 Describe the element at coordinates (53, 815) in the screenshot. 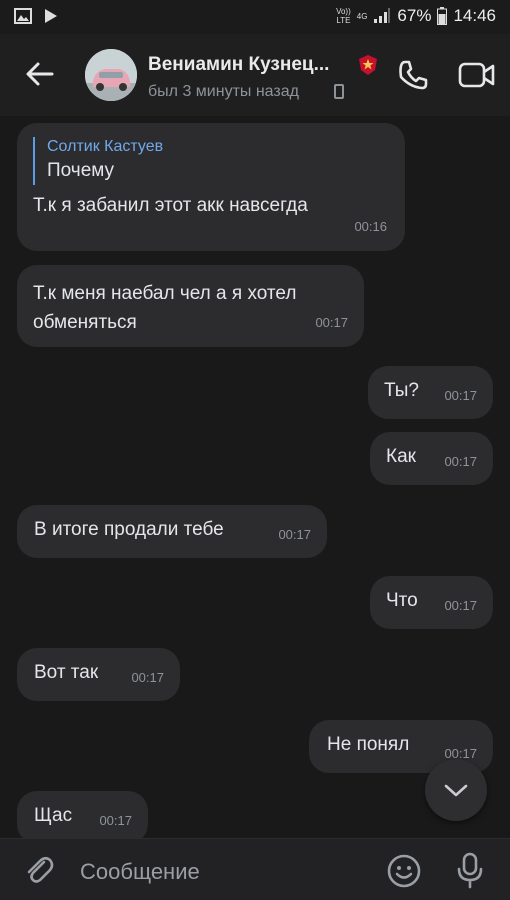

I see `message-text: Щас` at that location.